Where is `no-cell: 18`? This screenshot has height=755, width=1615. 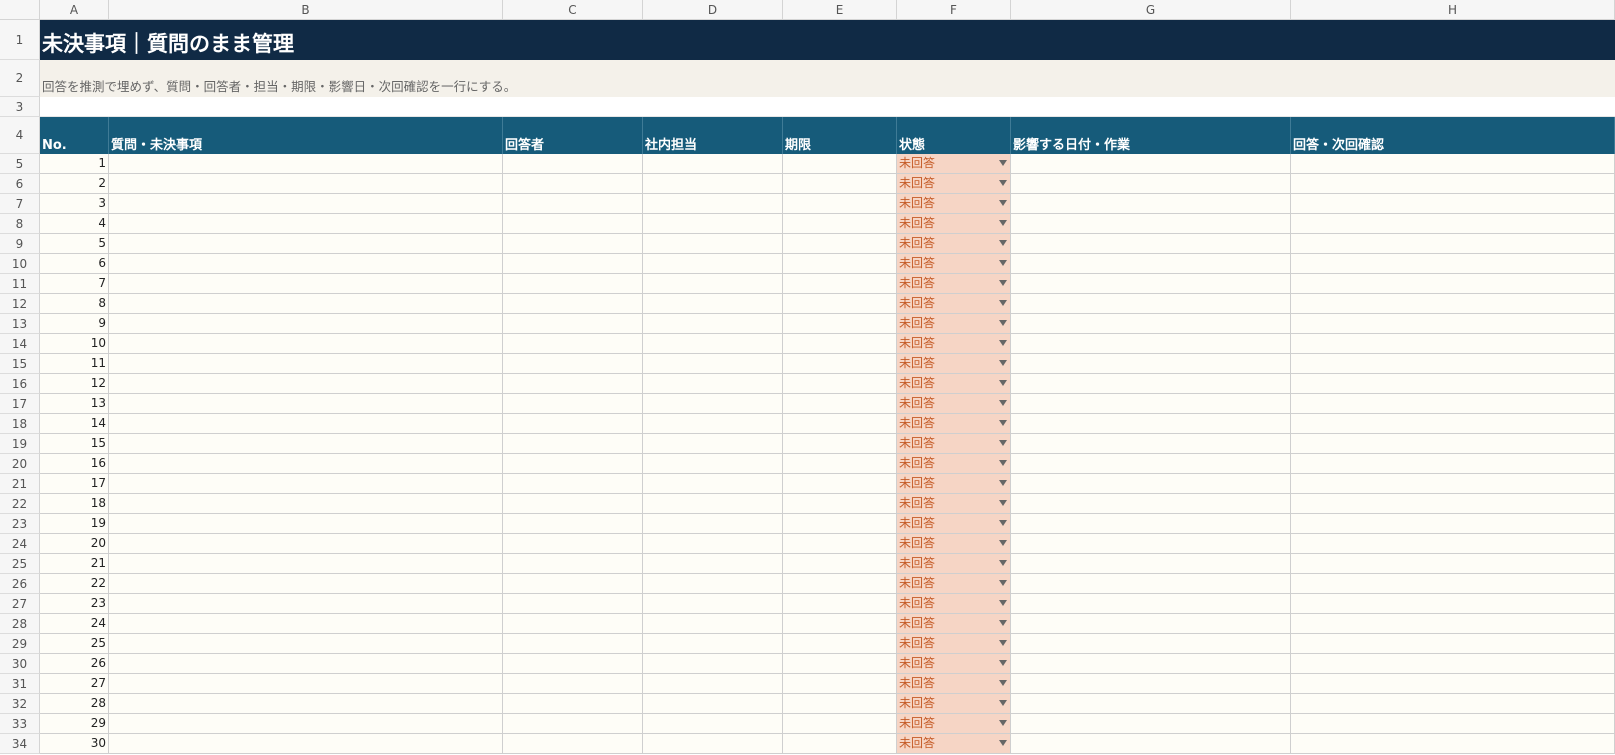
no-cell: 18 is located at coordinates (74, 504).